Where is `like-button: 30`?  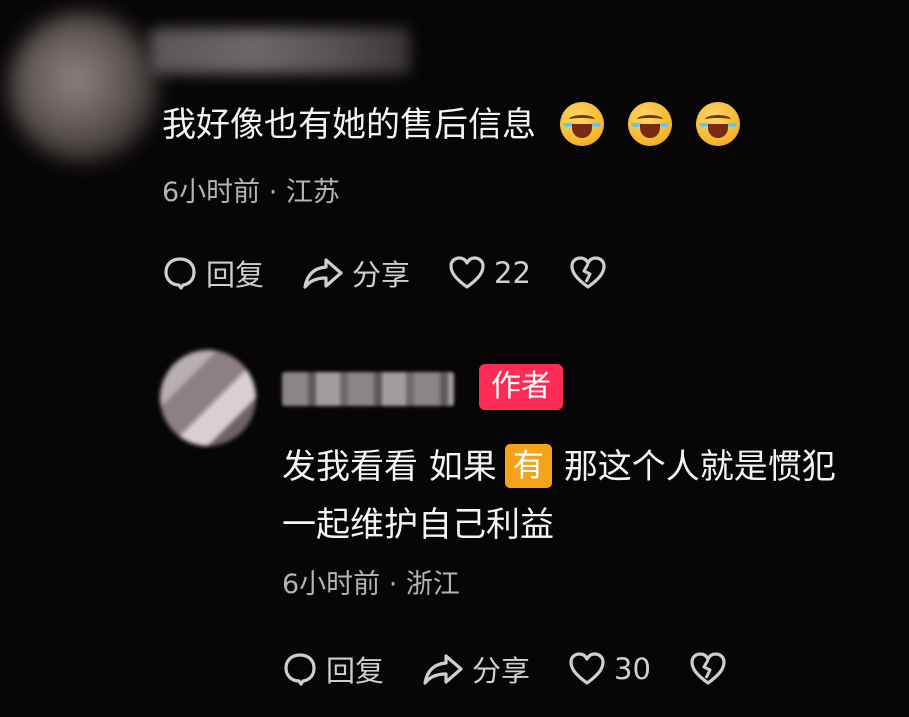
like-button: 30 is located at coordinates (609, 669).